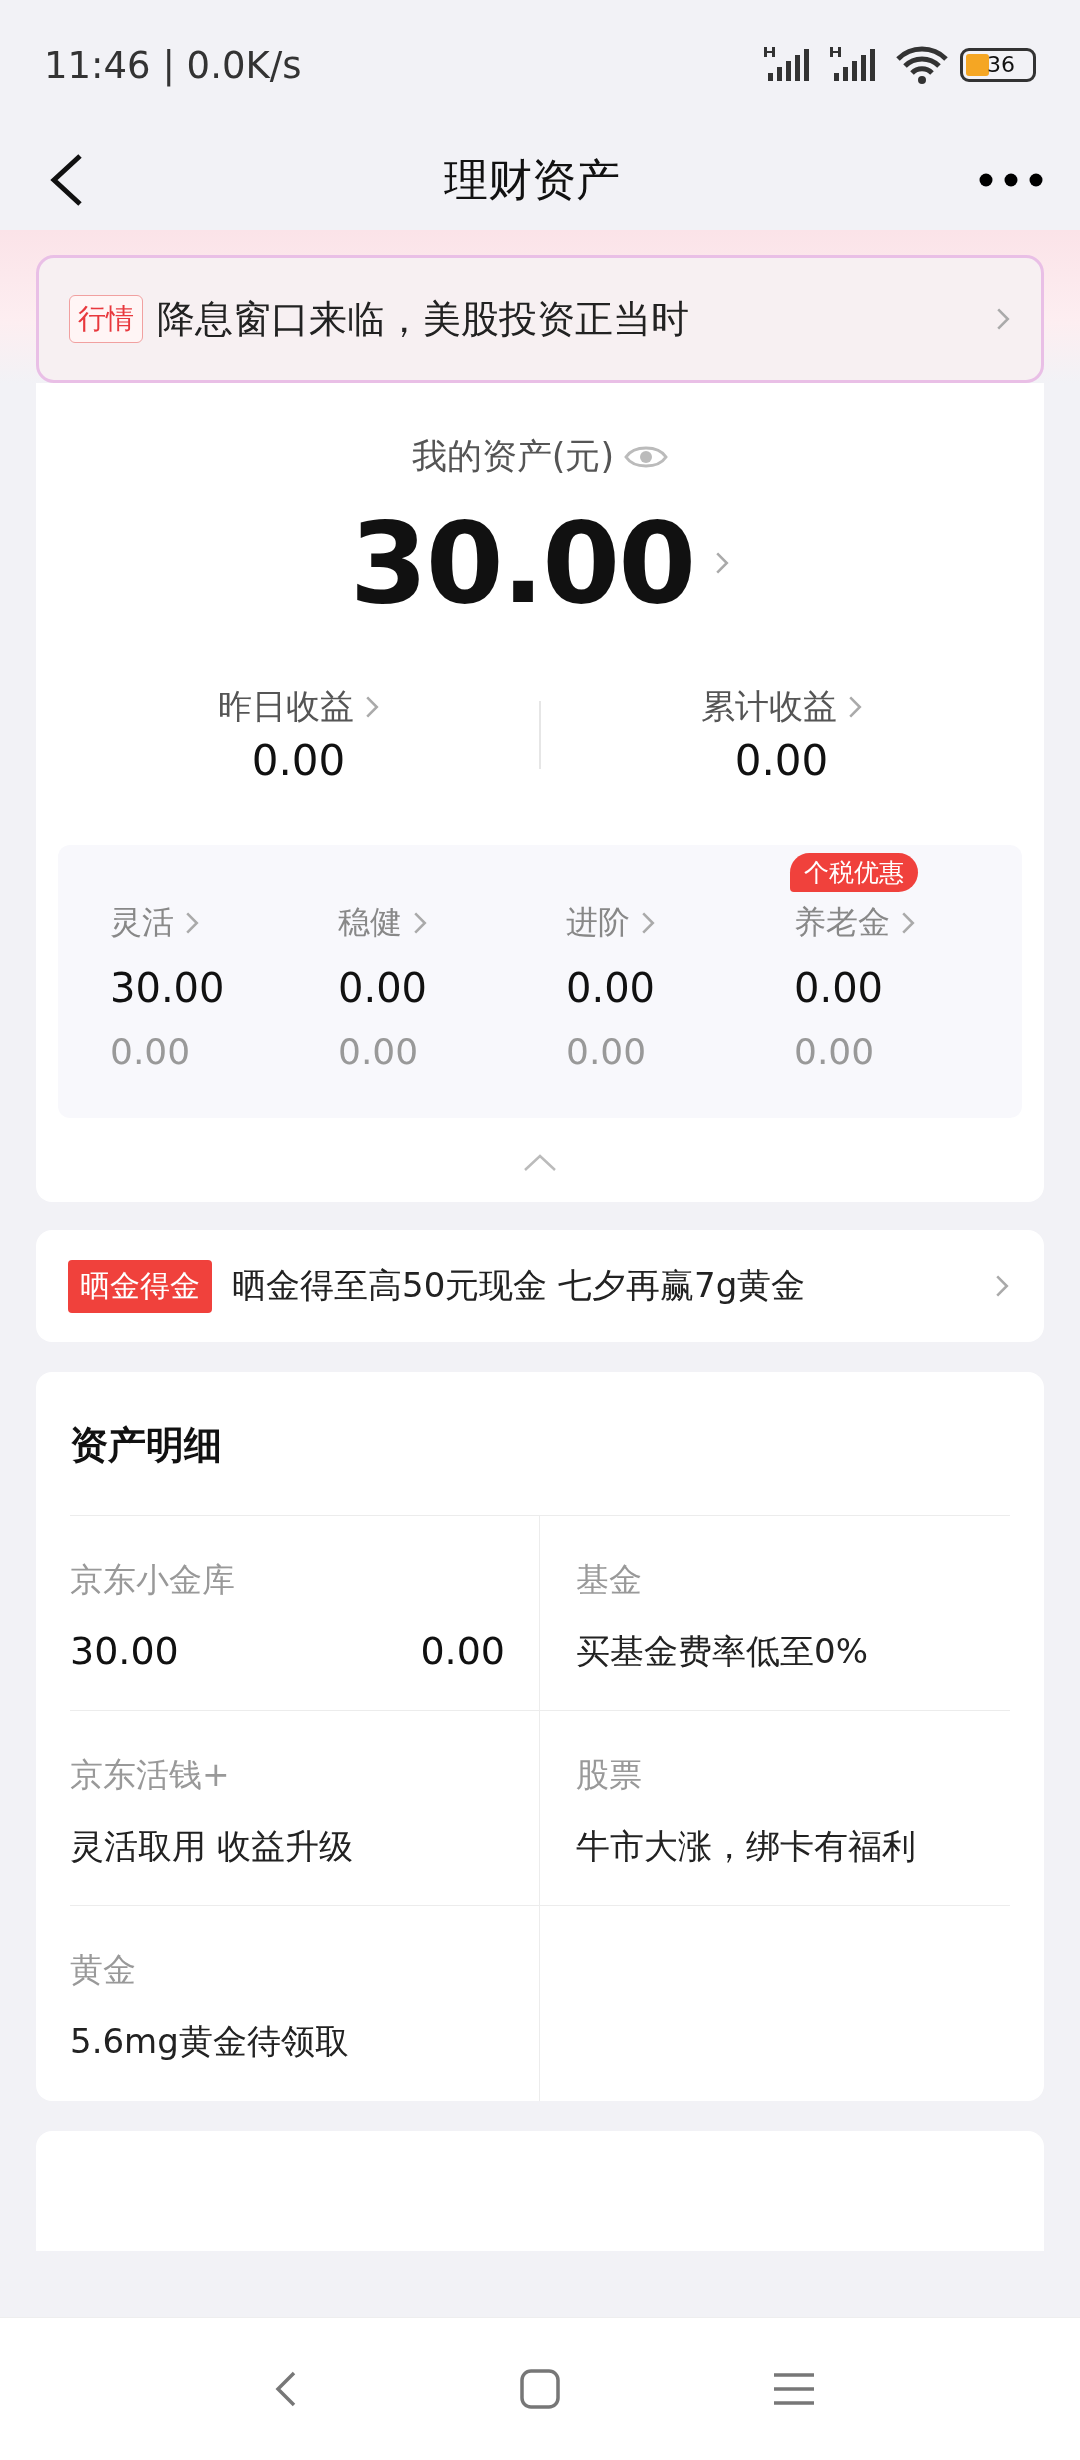  I want to click on news-tag: 行情, so click(106, 319).